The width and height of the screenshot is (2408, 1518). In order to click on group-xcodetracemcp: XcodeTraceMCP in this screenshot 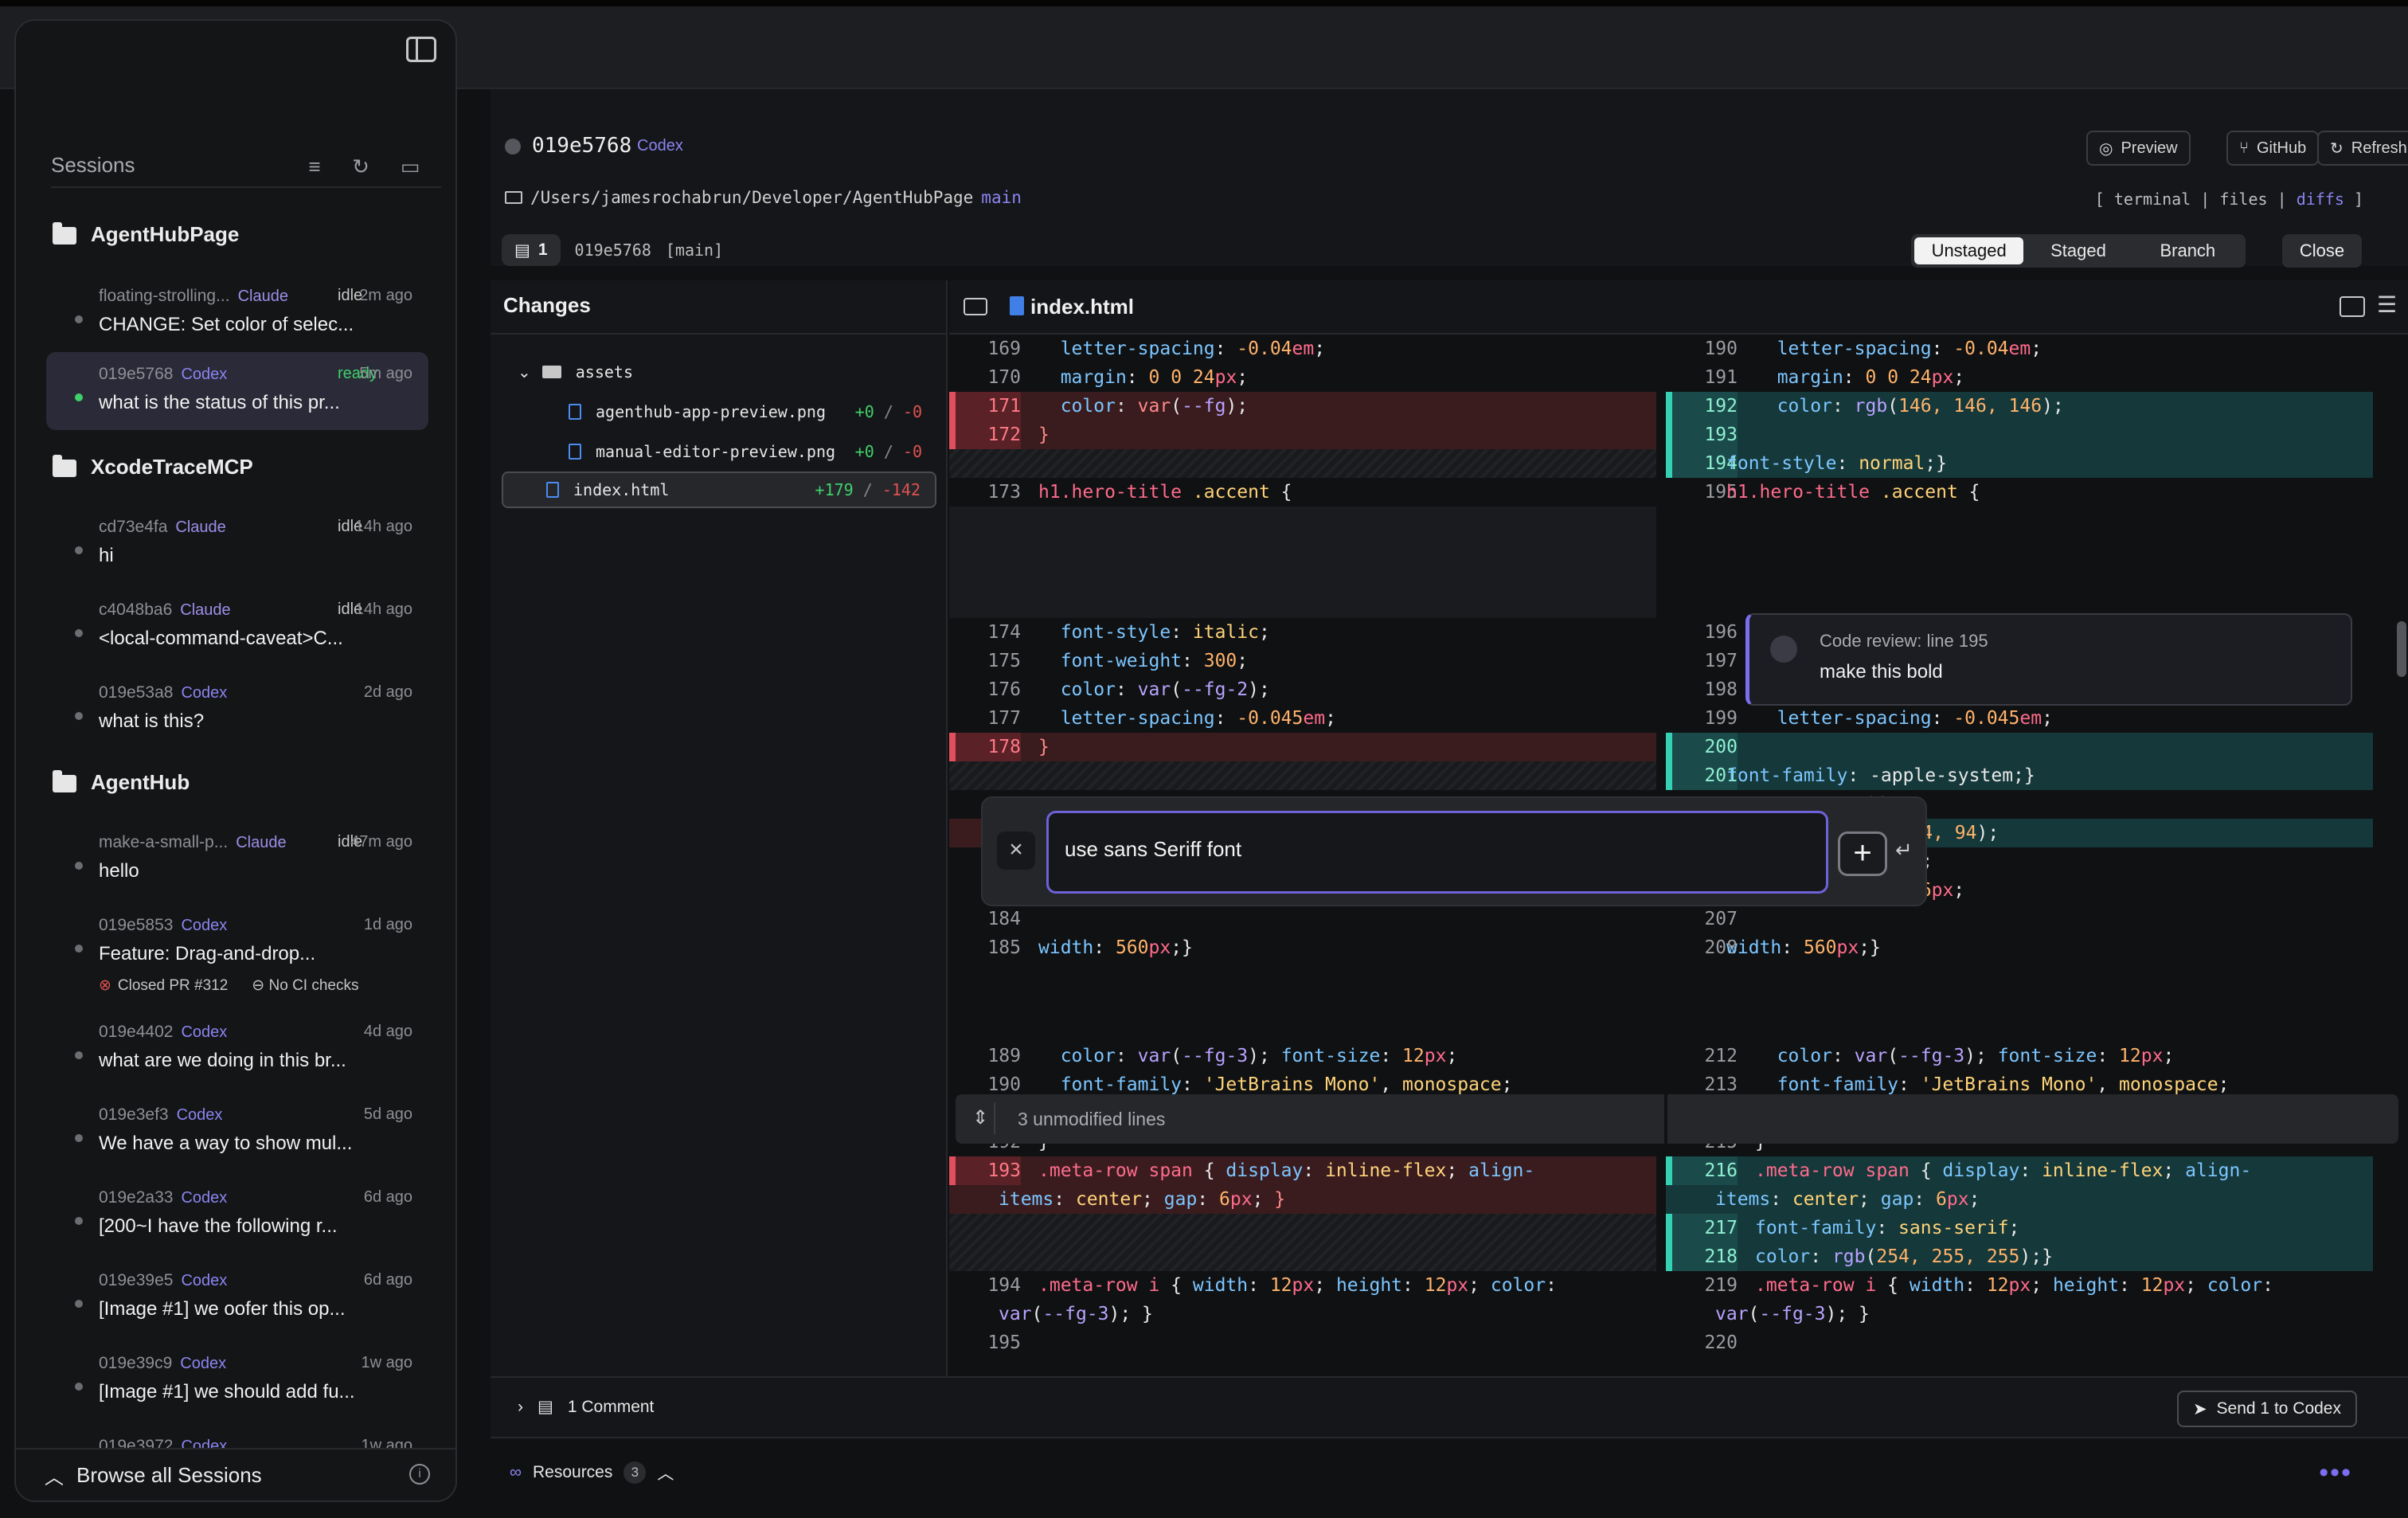, I will do `click(153, 467)`.